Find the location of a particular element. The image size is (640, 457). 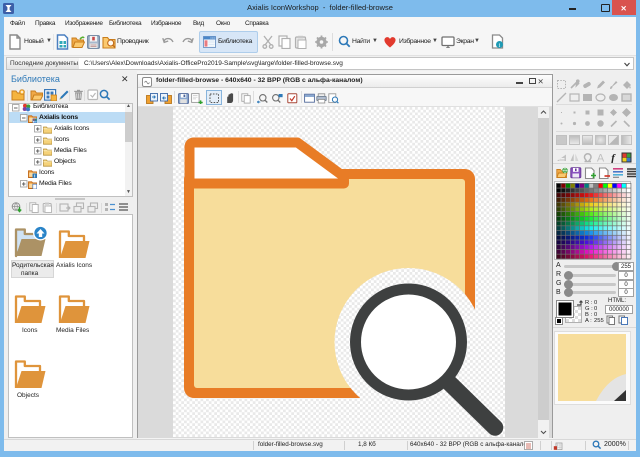

svg-text: A is located at coordinates (601, 158).